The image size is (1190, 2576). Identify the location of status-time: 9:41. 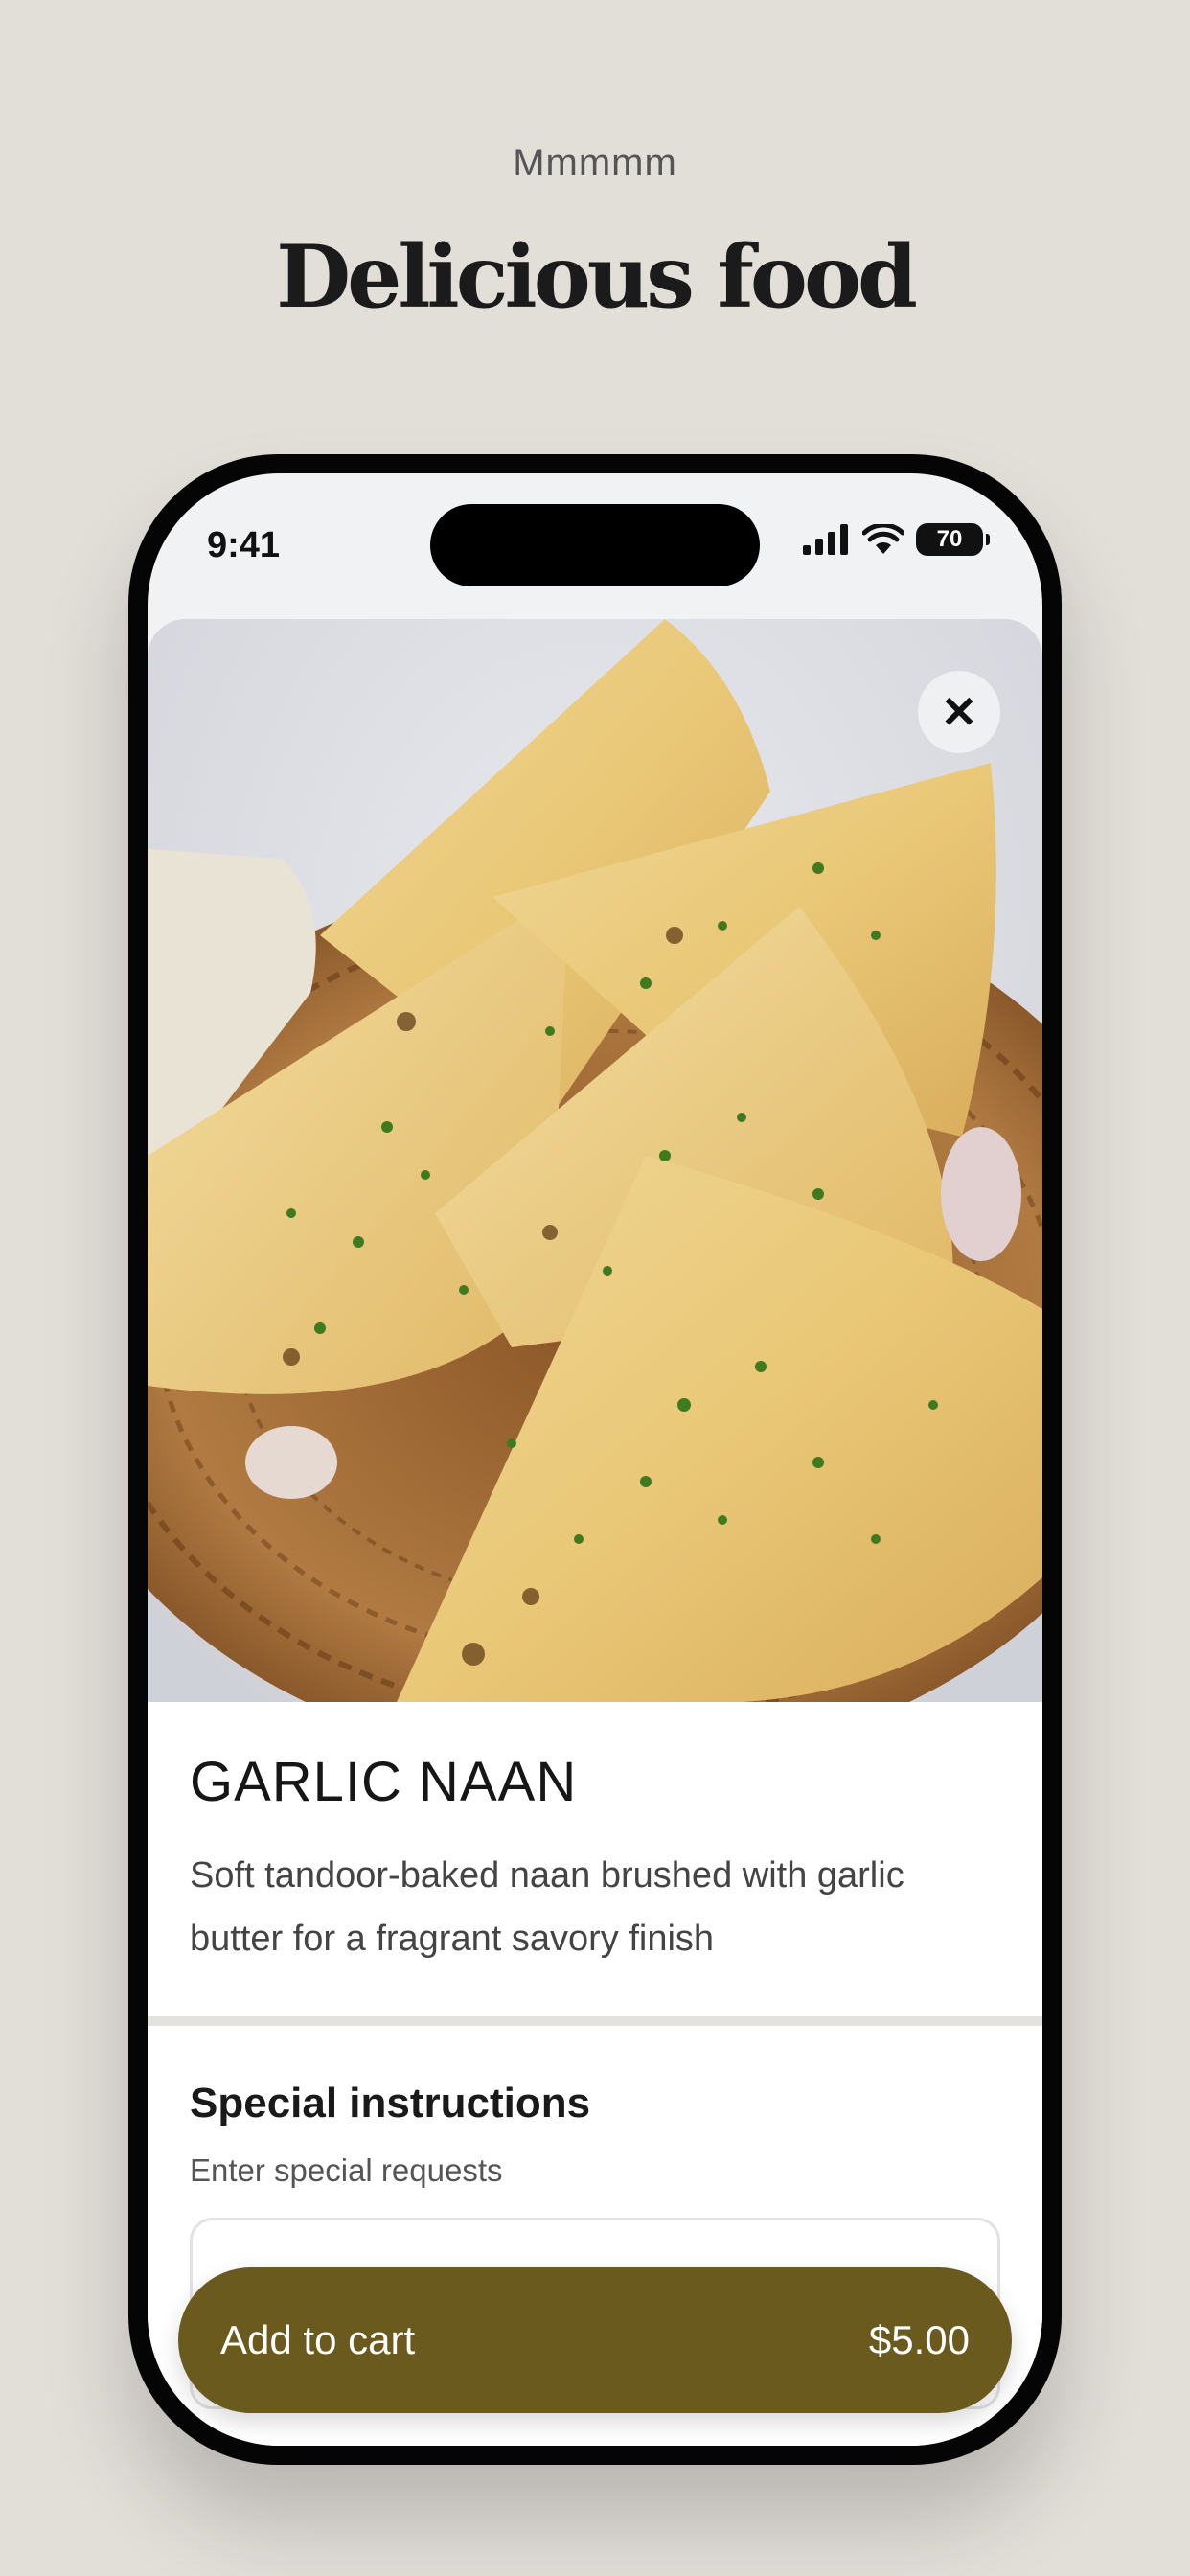
(244, 545).